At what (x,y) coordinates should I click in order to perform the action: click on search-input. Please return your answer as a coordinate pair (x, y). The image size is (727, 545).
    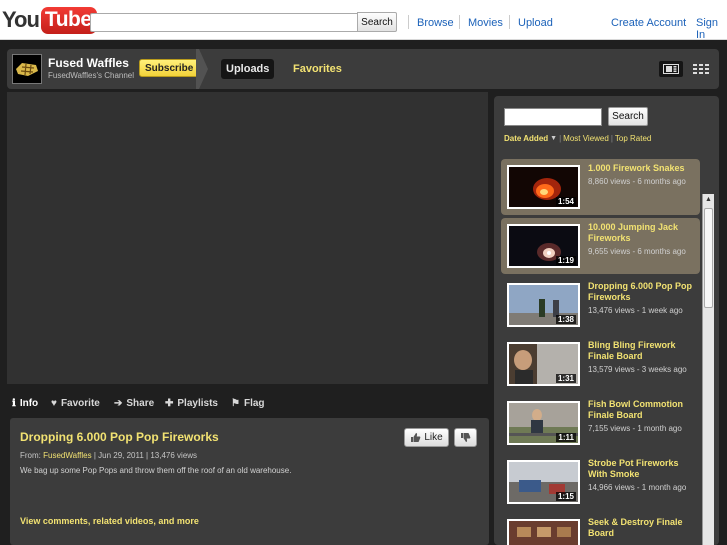
    Looking at the image, I should click on (224, 22).